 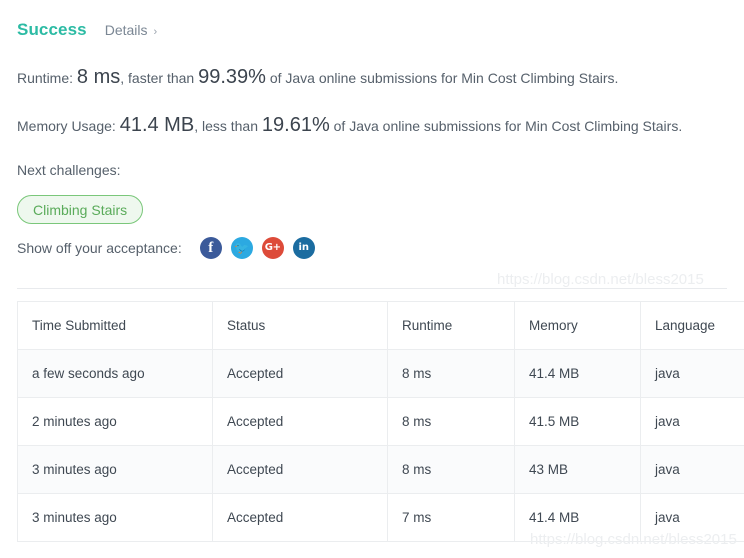 What do you see at coordinates (155, 32) in the screenshot?
I see `chevron-right-icon: ›` at bounding box center [155, 32].